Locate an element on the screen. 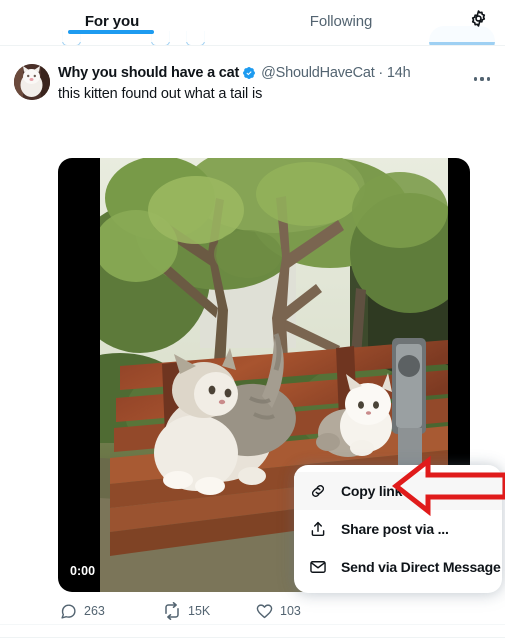  envelope-icon is located at coordinates (317, 567).